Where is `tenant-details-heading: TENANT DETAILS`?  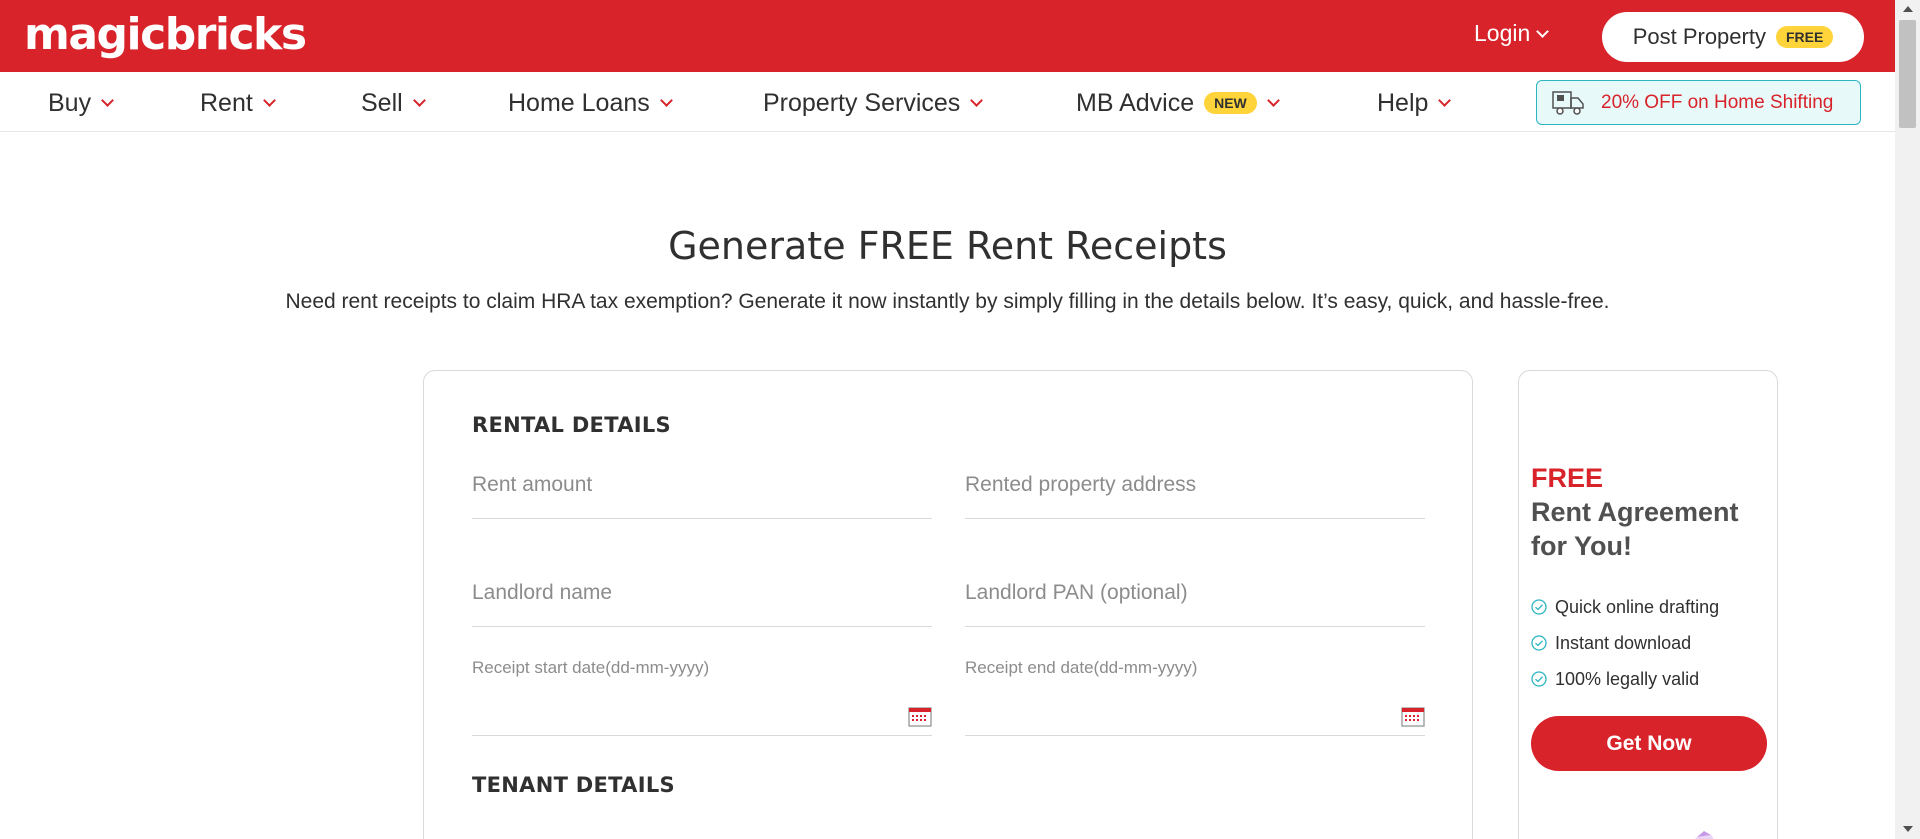 tenant-details-heading: TENANT DETAILS is located at coordinates (573, 785).